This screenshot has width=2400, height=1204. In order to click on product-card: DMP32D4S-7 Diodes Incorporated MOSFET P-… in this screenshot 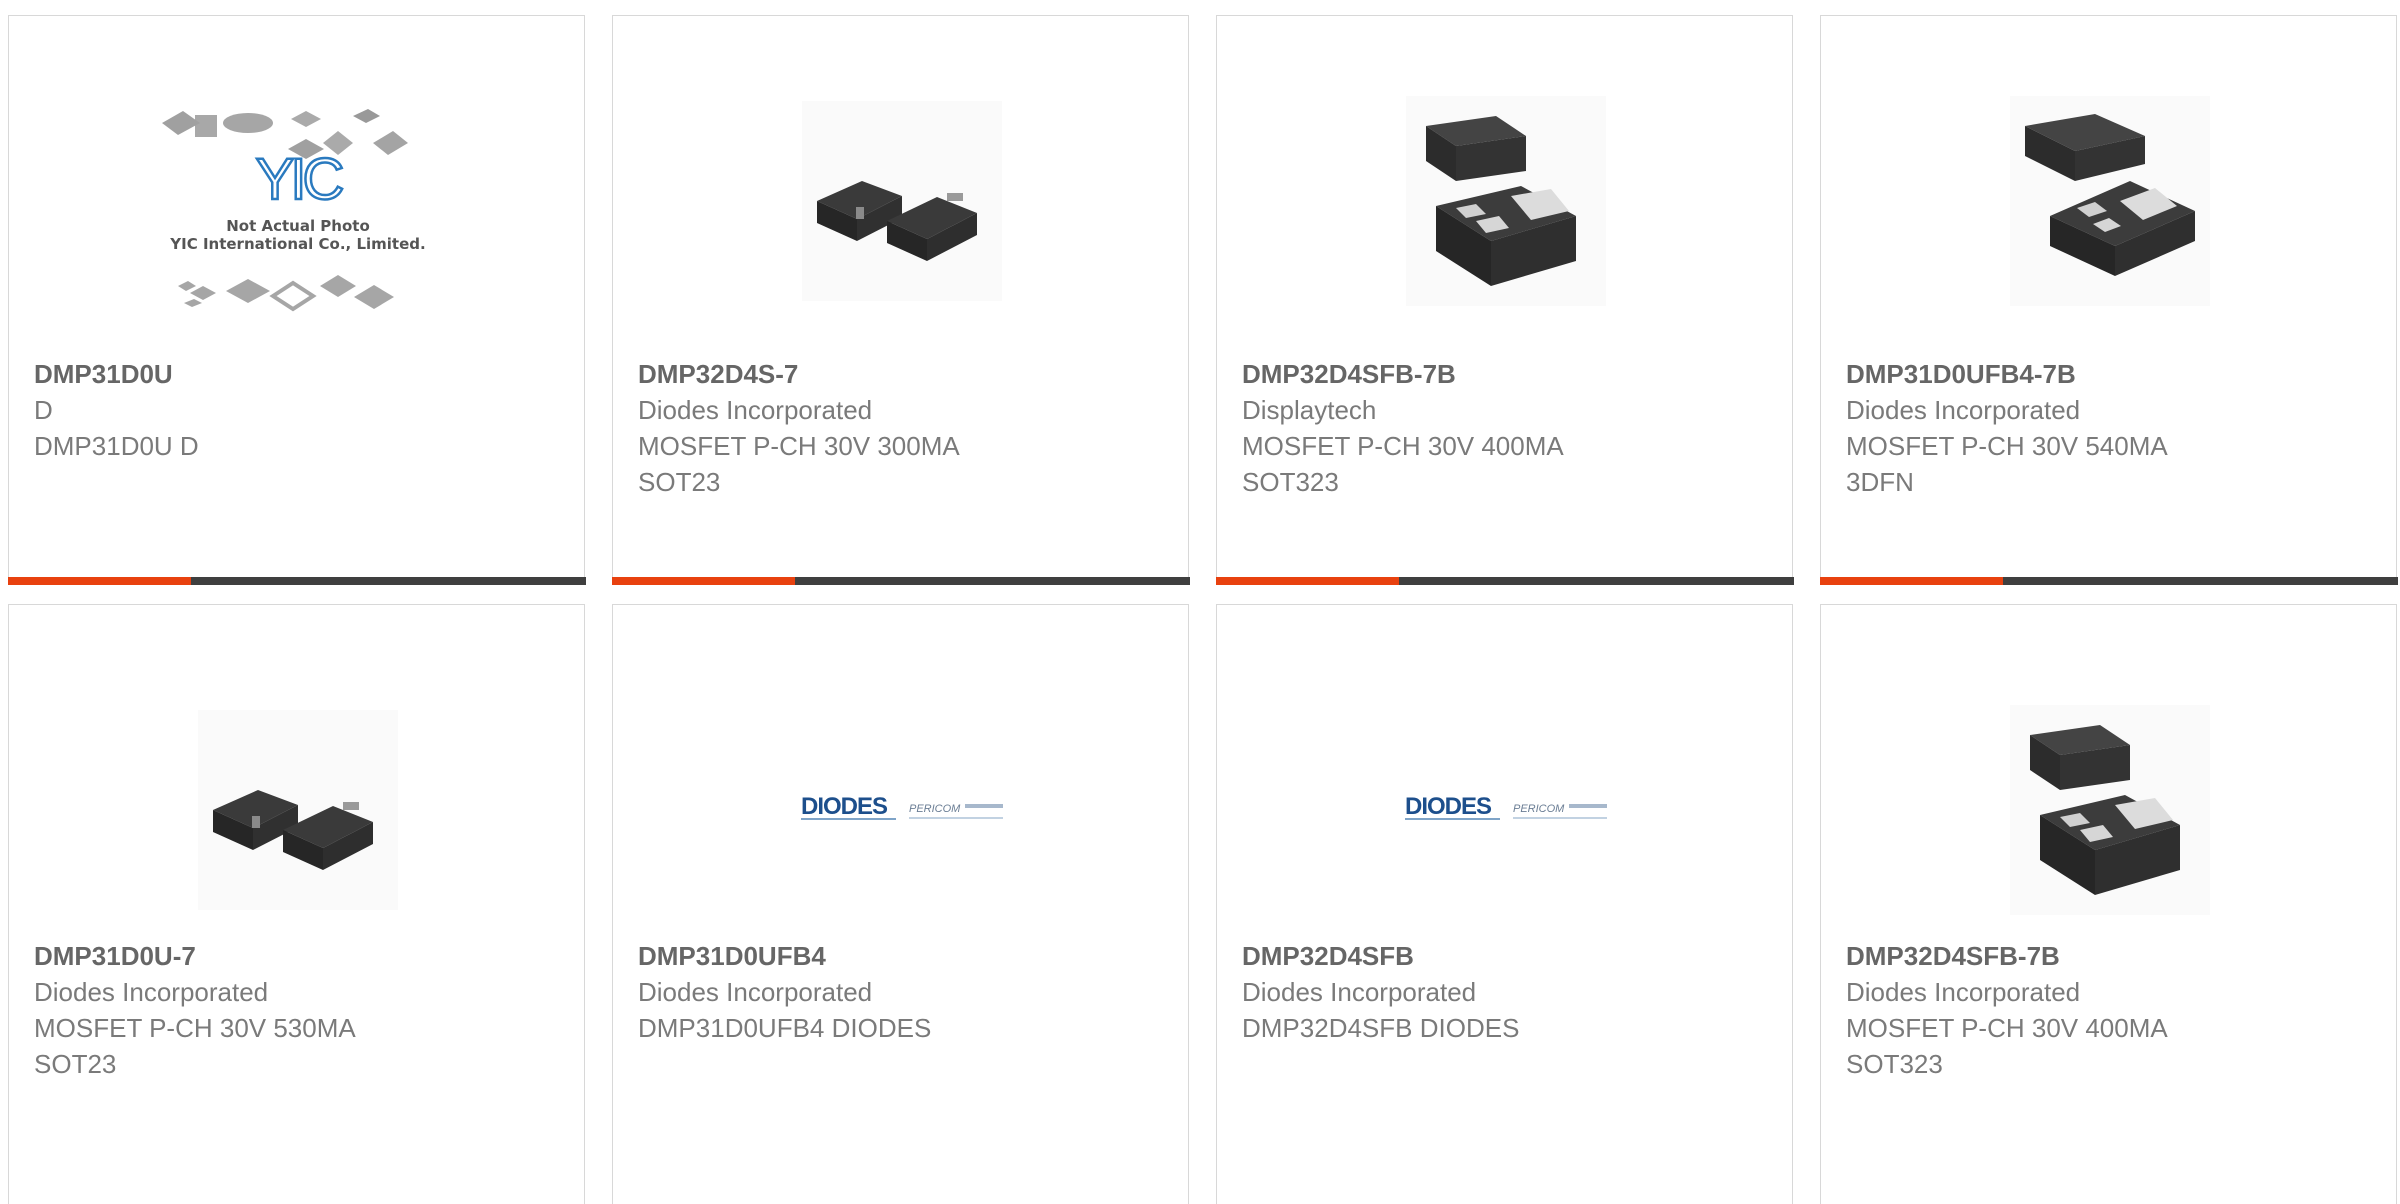, I will do `click(900, 300)`.